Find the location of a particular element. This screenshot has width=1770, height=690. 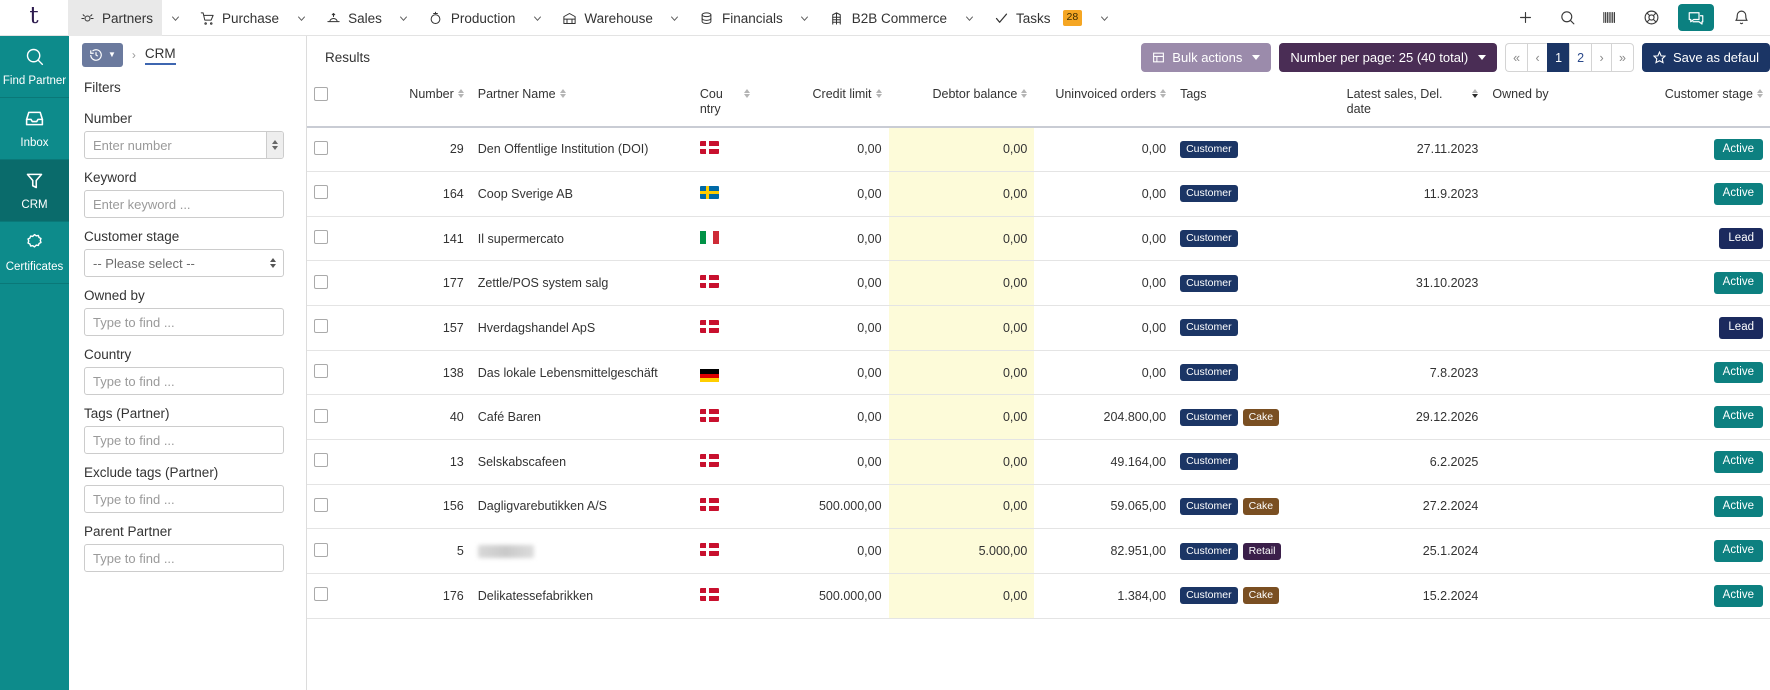

filter-input-country is located at coordinates (184, 381).